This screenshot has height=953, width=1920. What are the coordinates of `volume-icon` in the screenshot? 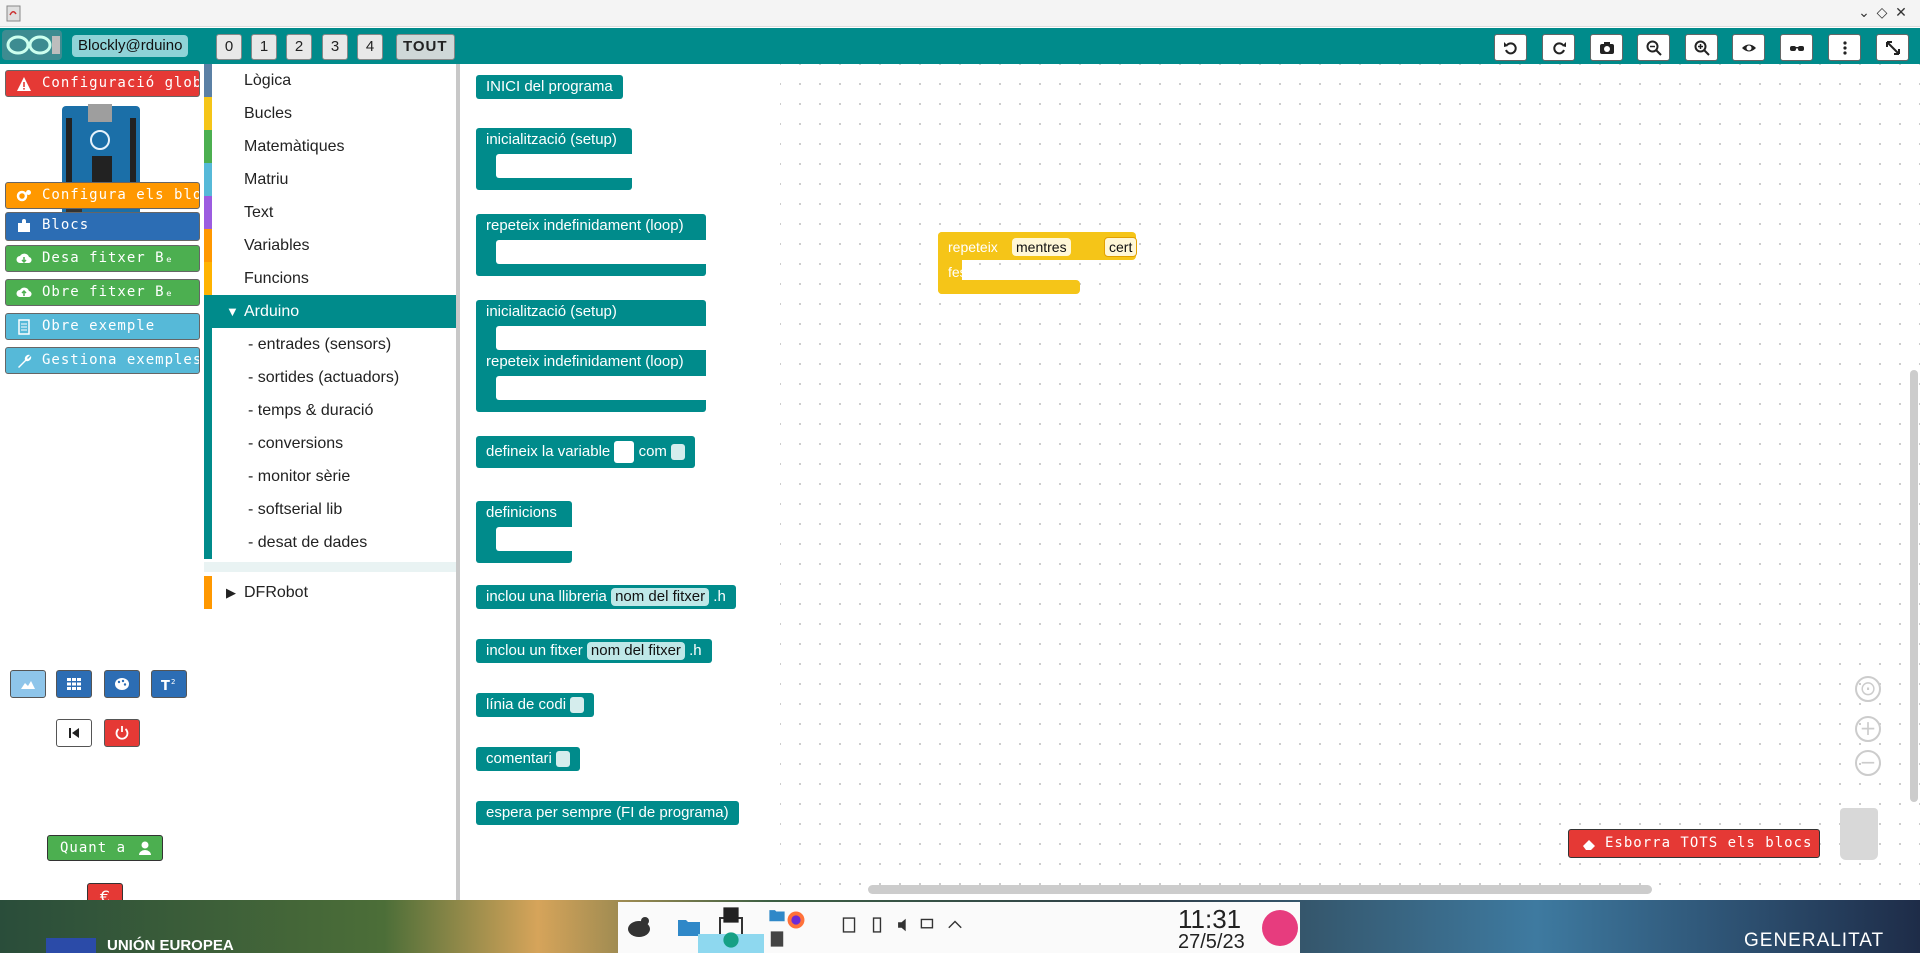 It's located at (905, 925).